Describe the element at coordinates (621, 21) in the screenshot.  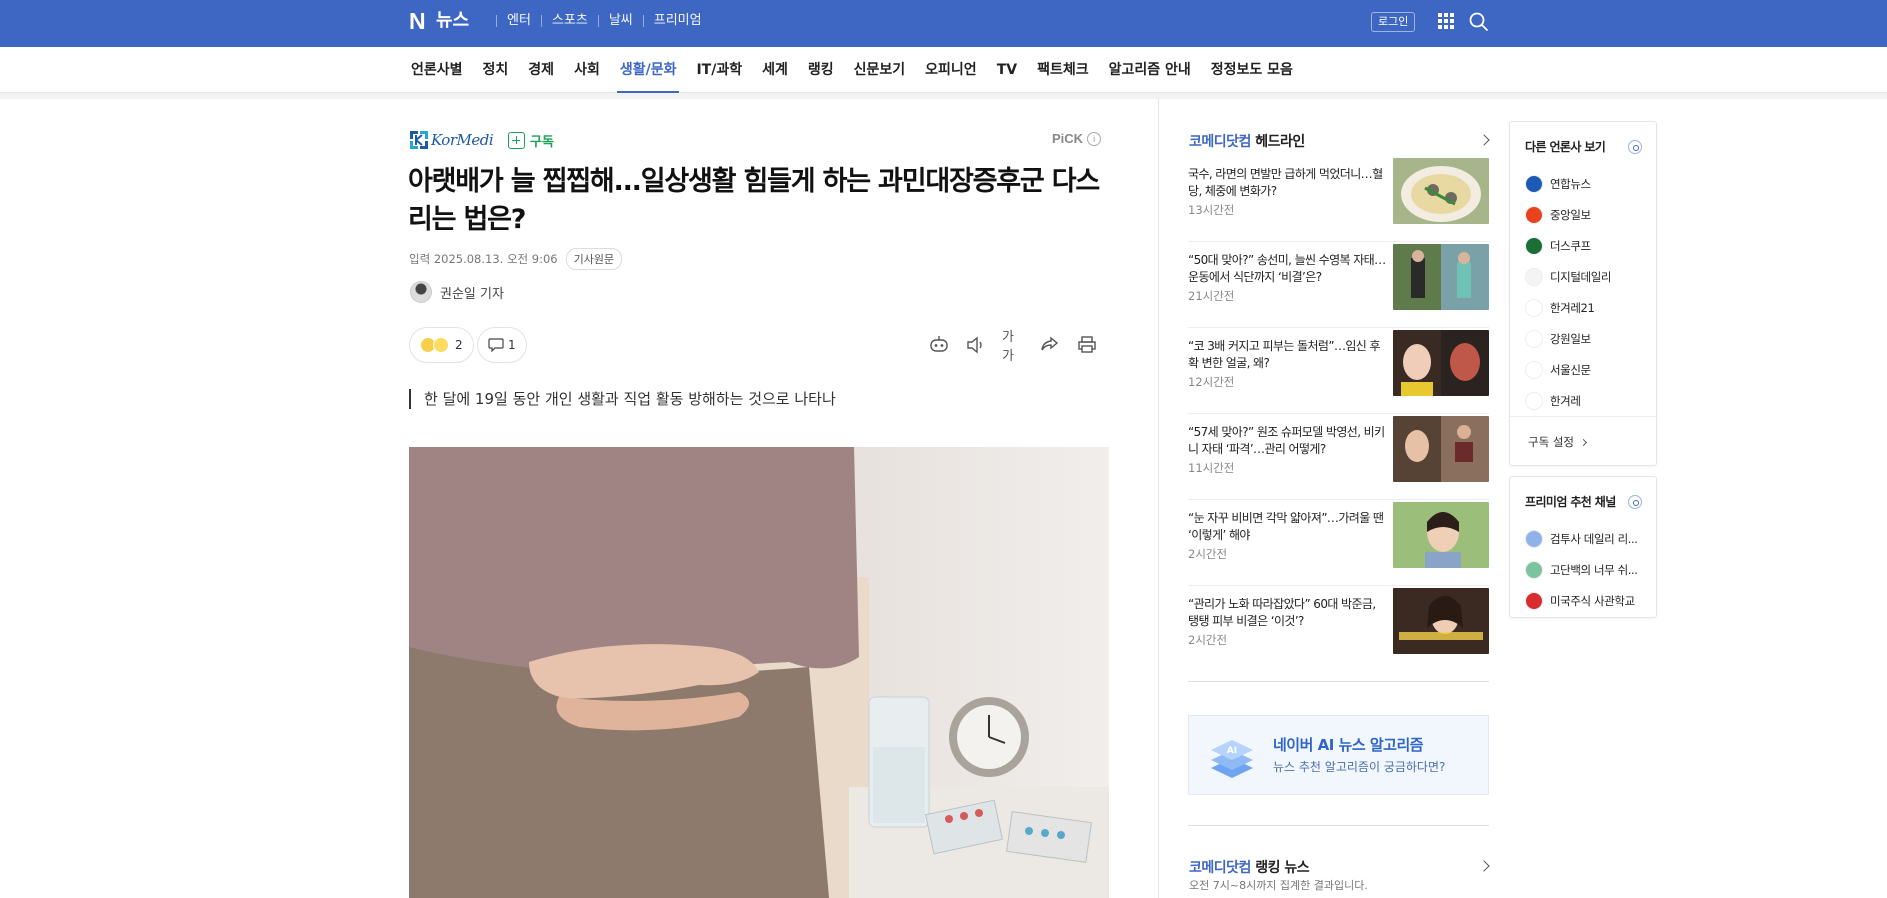
I see `link-weather: 날씨` at that location.